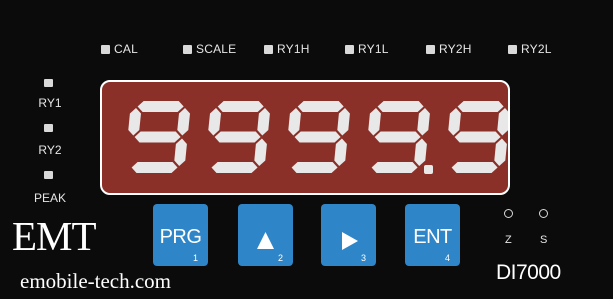 The width and height of the screenshot is (613, 299). Describe the element at coordinates (48, 83) in the screenshot. I see `ry1-led-icon` at that location.